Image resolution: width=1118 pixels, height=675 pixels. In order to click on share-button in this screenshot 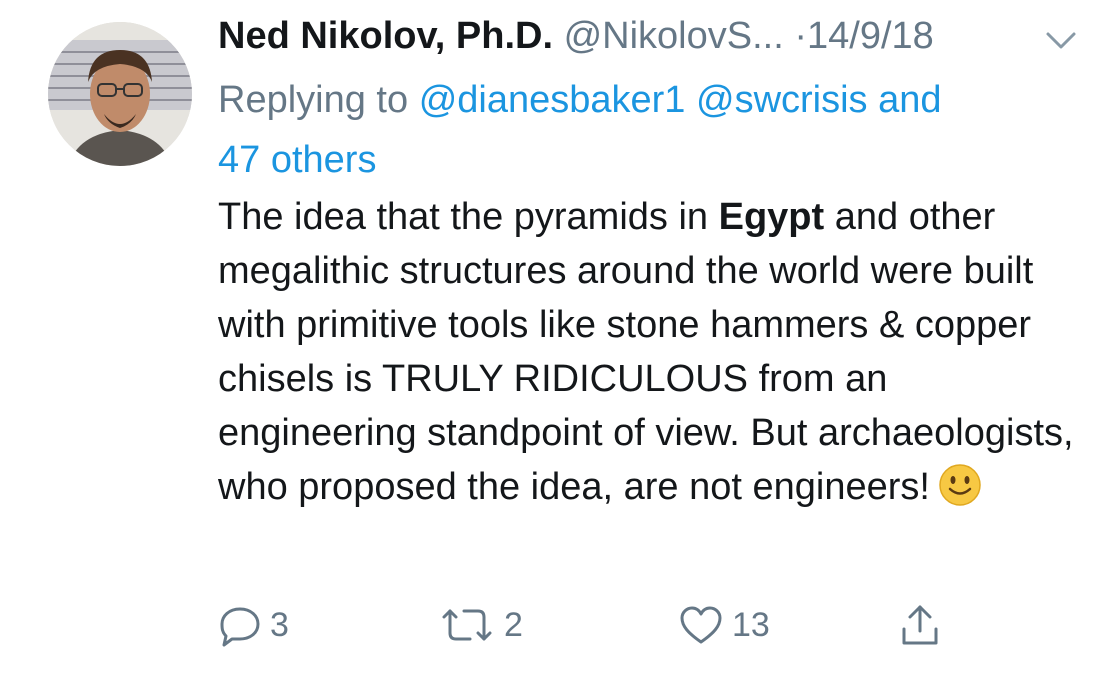, I will do `click(920, 625)`.